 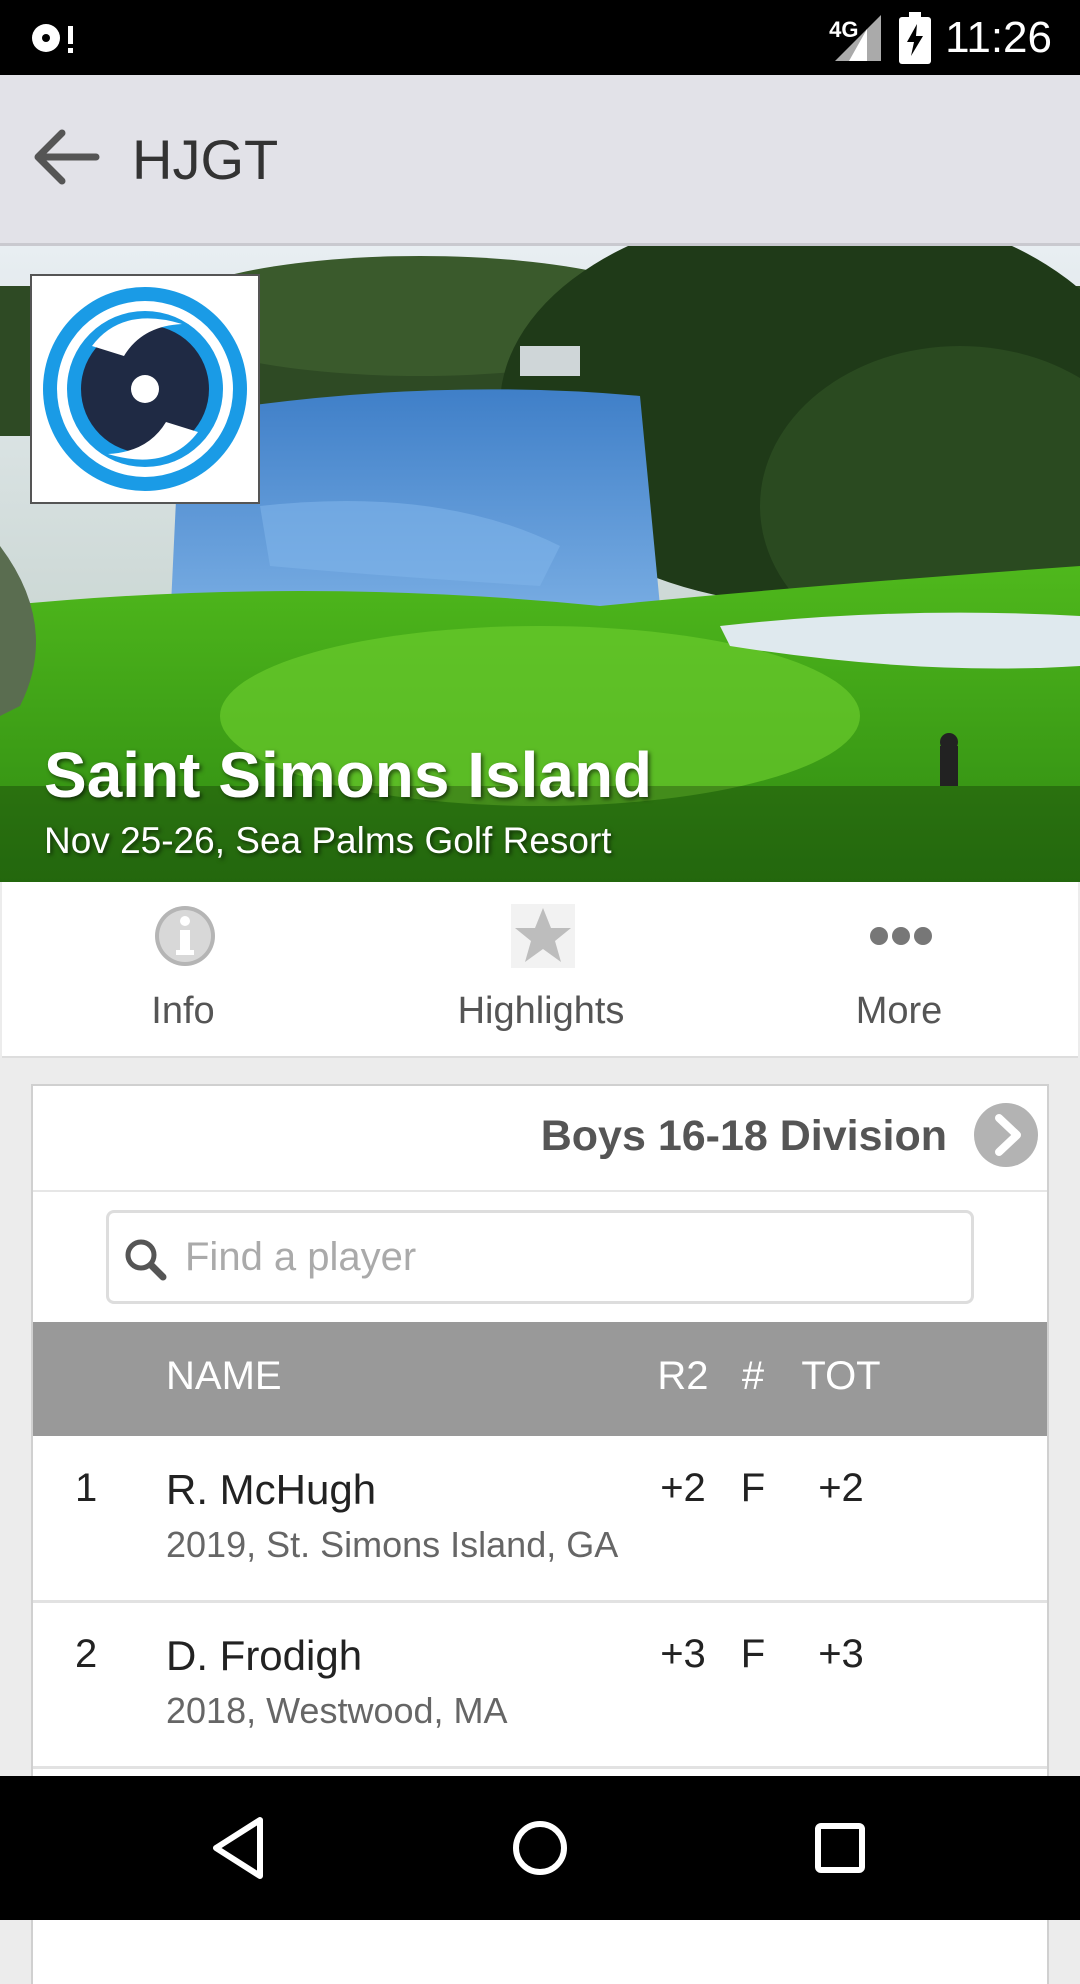 What do you see at coordinates (841, 1488) in the screenshot?
I see `total-score: +2` at bounding box center [841, 1488].